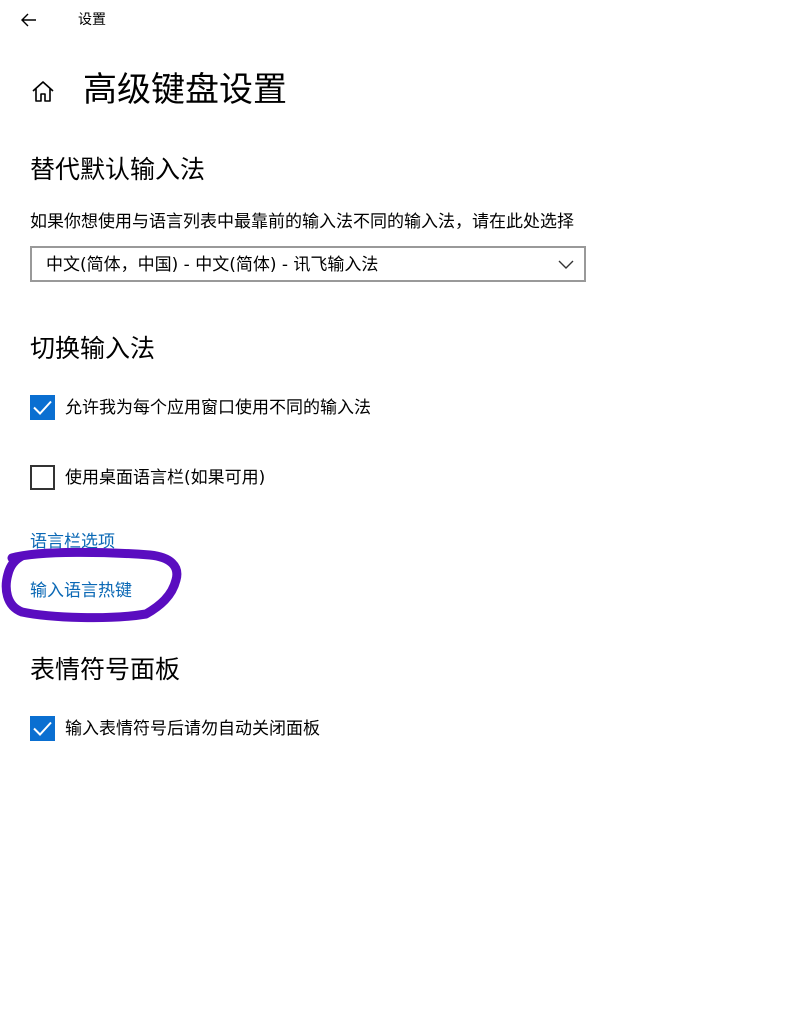  I want to click on home-button, so click(43, 92).